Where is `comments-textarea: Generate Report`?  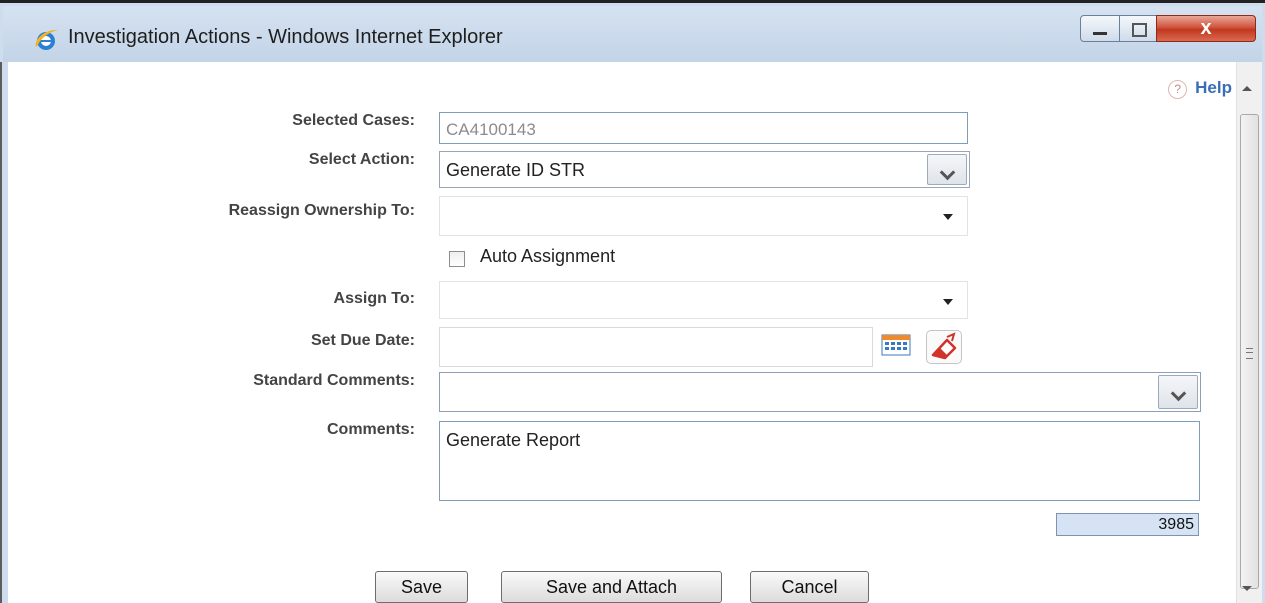 comments-textarea: Generate Report is located at coordinates (819, 461).